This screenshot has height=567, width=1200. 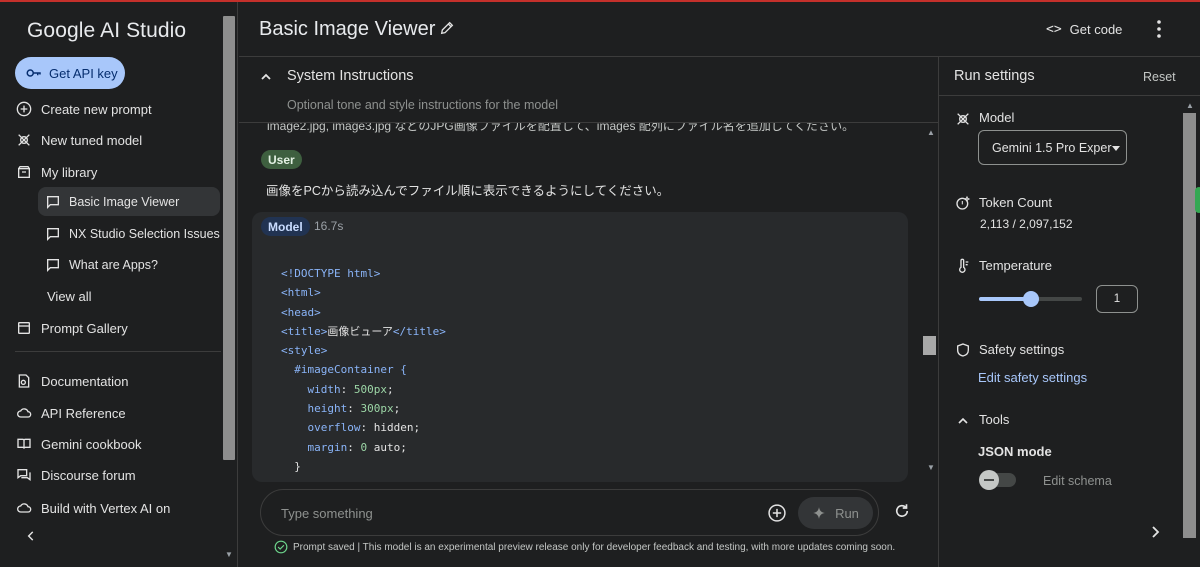 What do you see at coordinates (281, 547) in the screenshot?
I see `check-circle-icon` at bounding box center [281, 547].